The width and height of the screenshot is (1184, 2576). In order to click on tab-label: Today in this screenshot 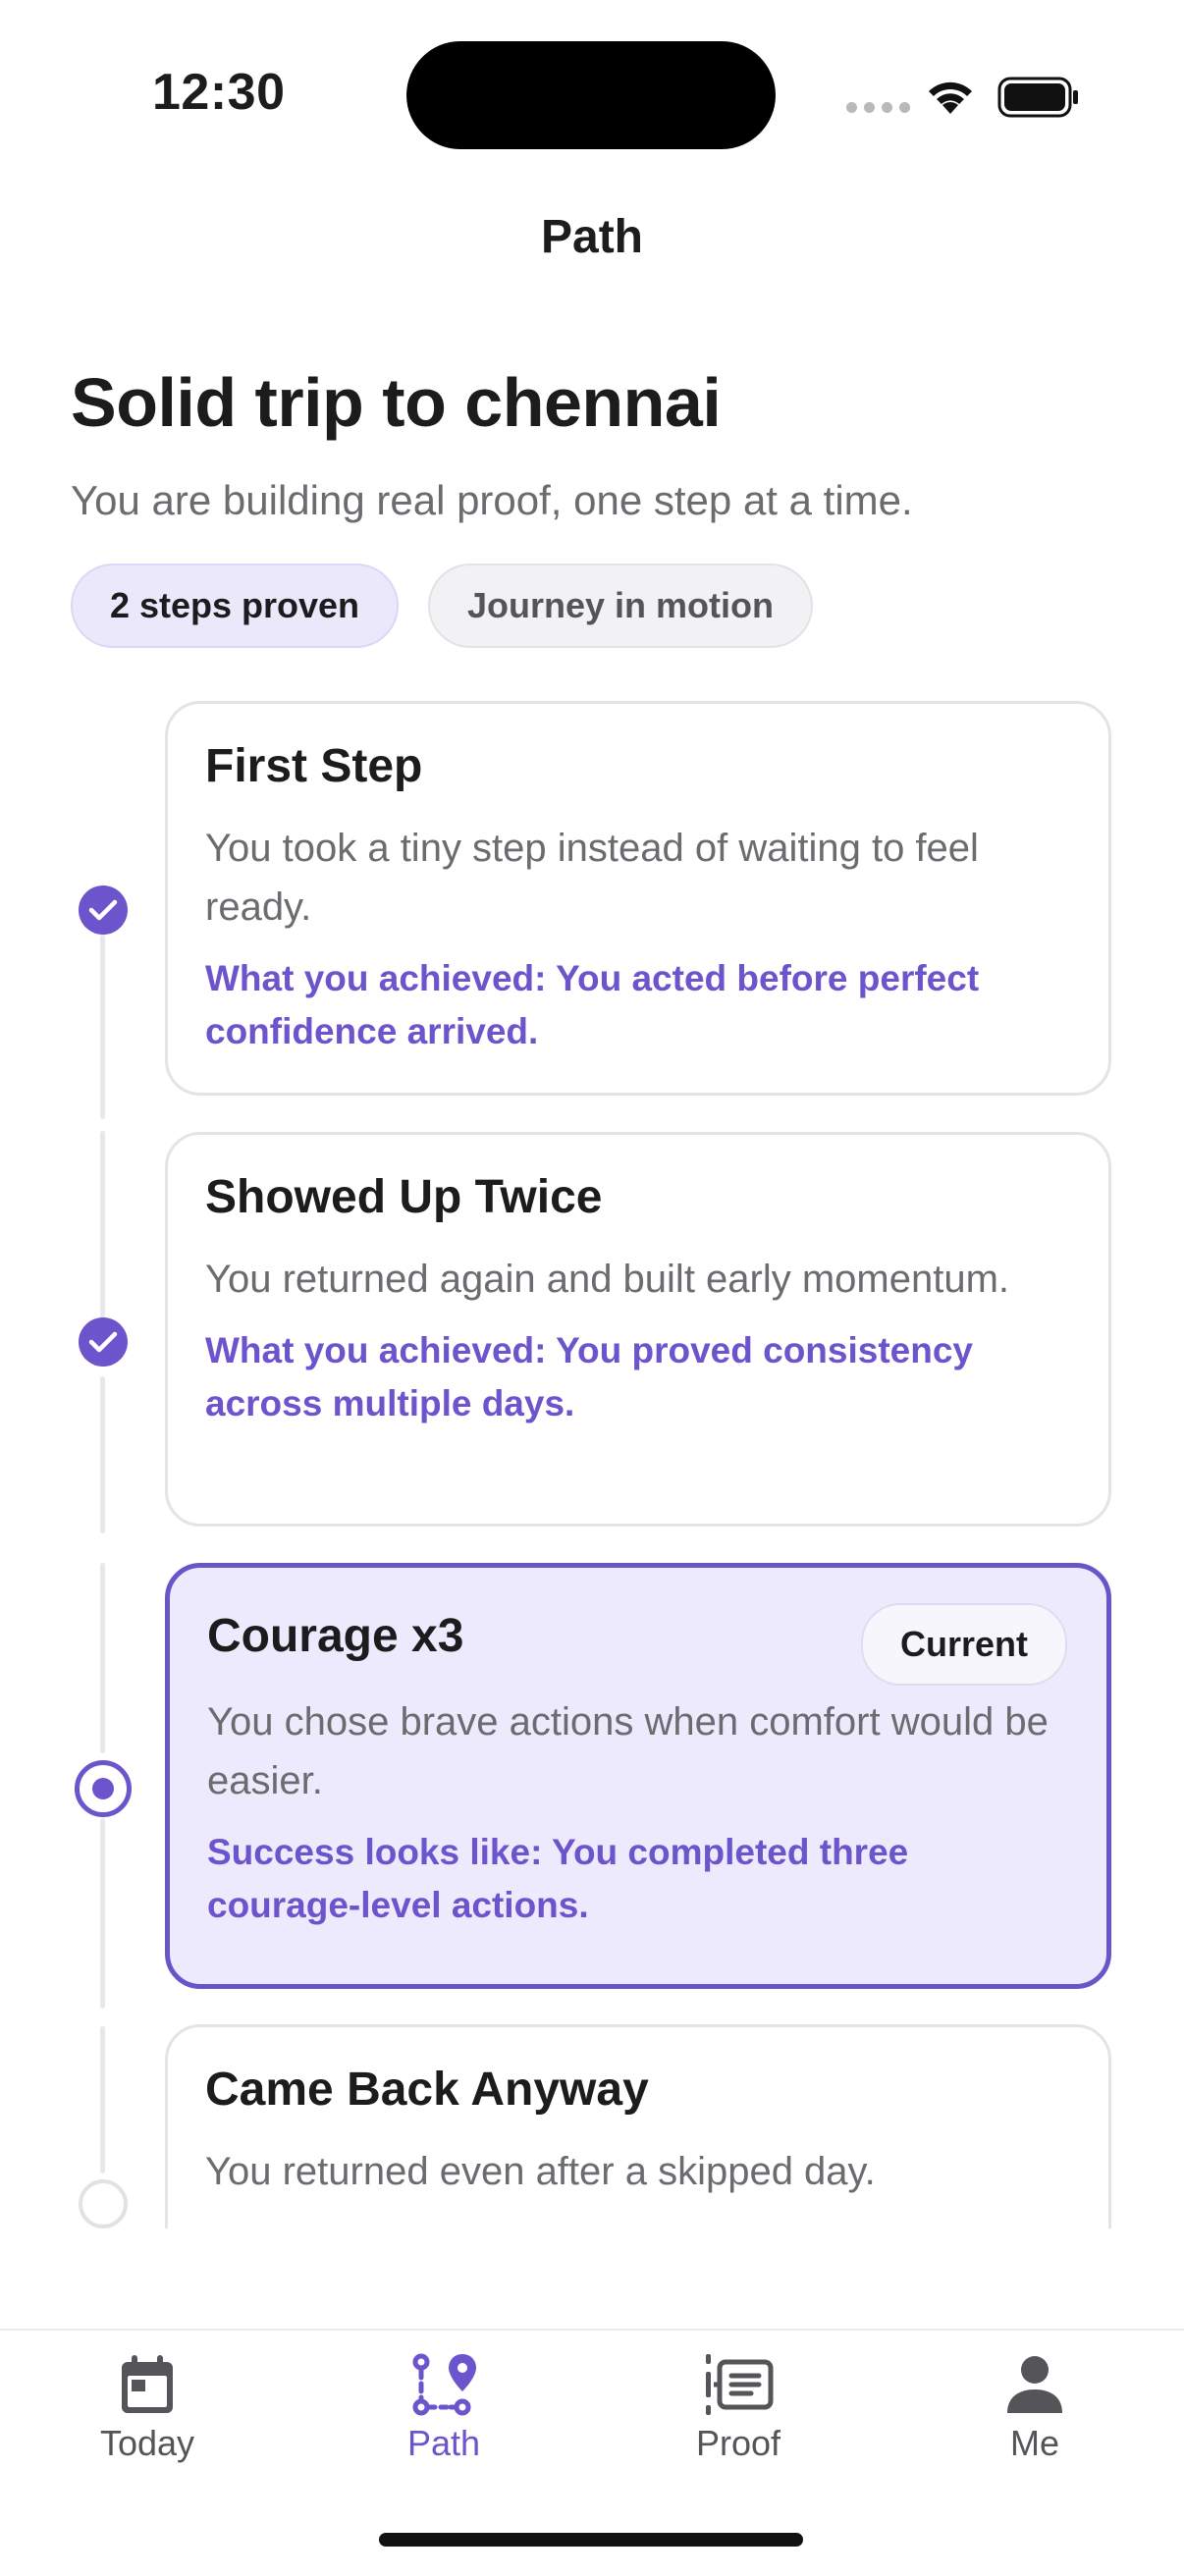, I will do `click(147, 2443)`.